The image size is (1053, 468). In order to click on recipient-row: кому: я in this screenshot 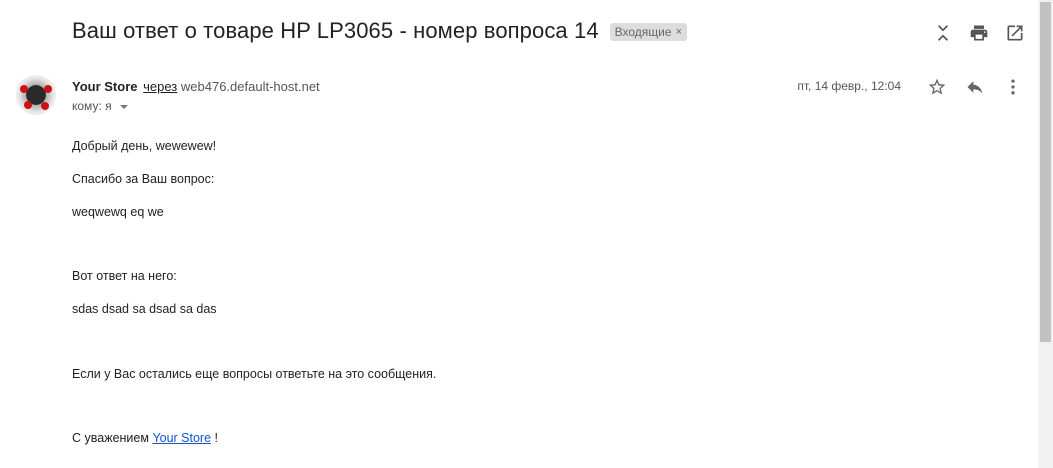, I will do `click(100, 106)`.